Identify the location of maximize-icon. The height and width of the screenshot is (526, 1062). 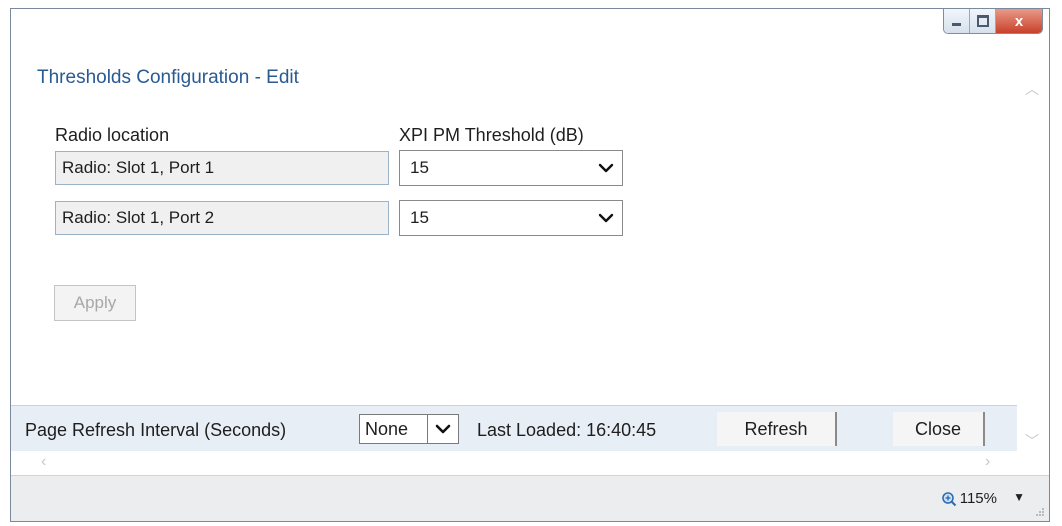
(982, 21).